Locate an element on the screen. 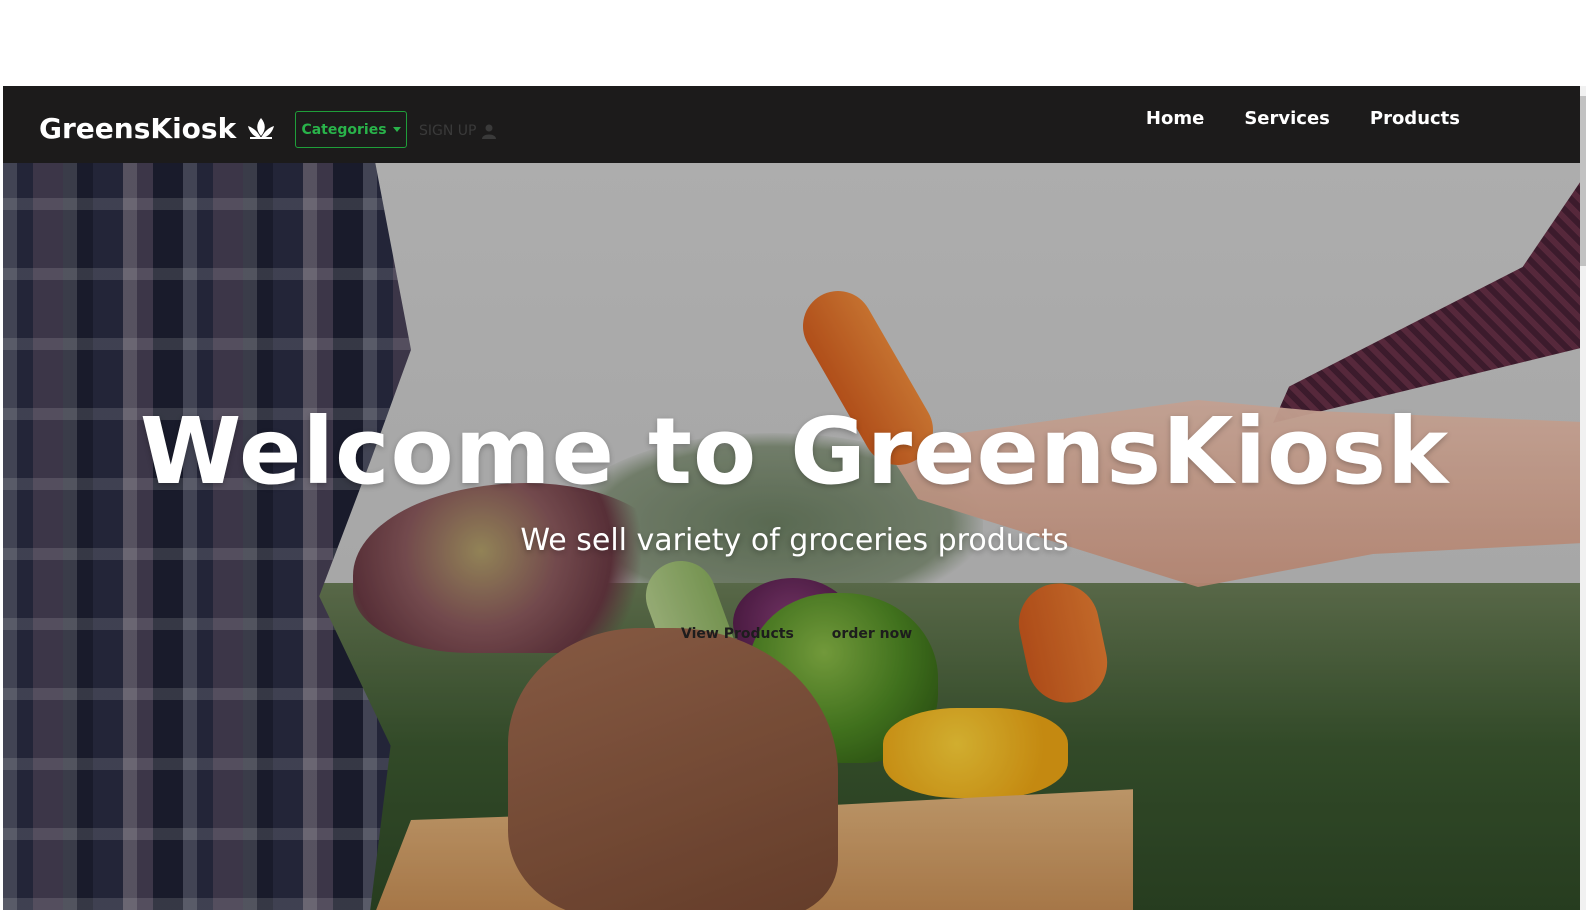 The width and height of the screenshot is (1593, 912). view-products-button: View Products is located at coordinates (737, 634).